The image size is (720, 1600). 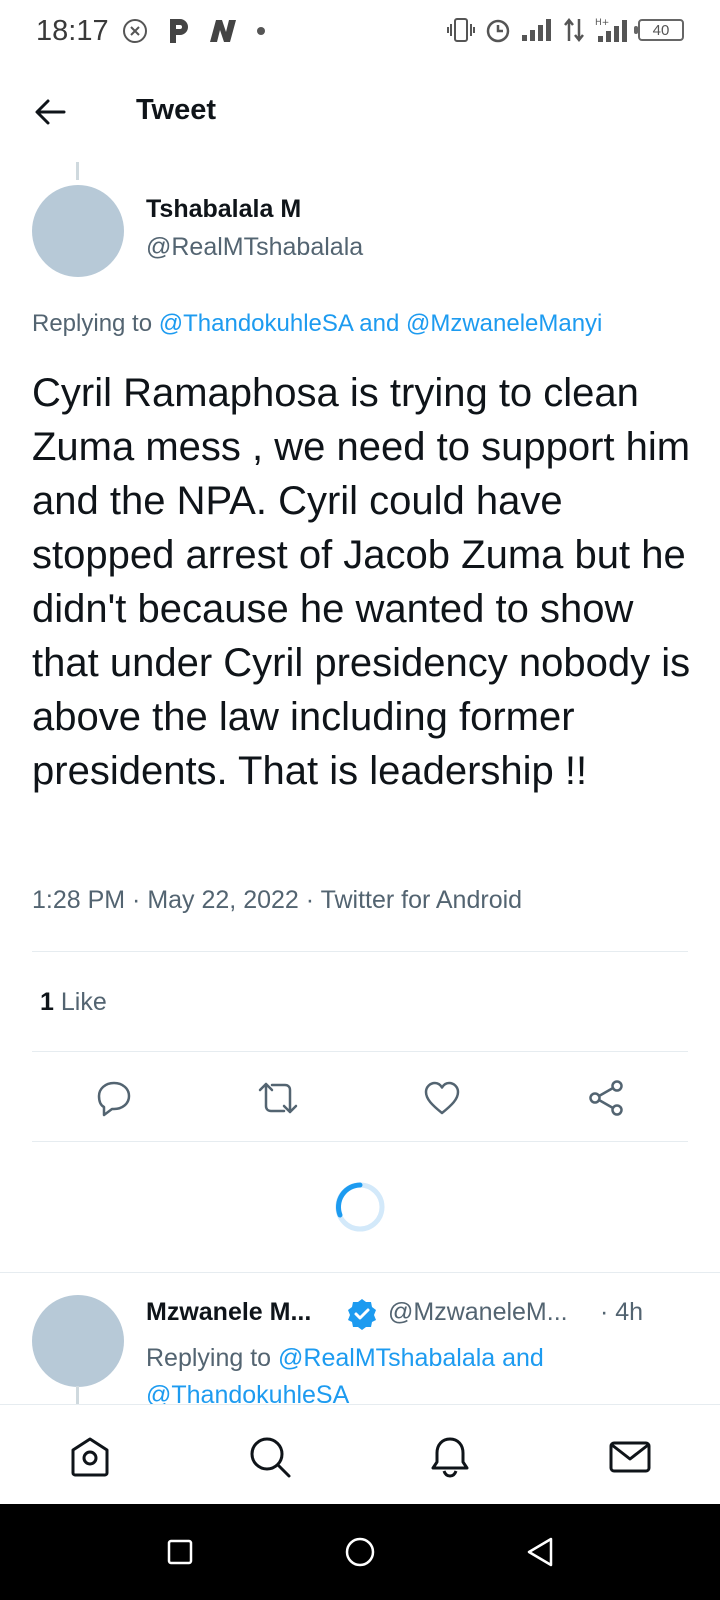 I want to click on like-button, so click(x=442, y=1098).